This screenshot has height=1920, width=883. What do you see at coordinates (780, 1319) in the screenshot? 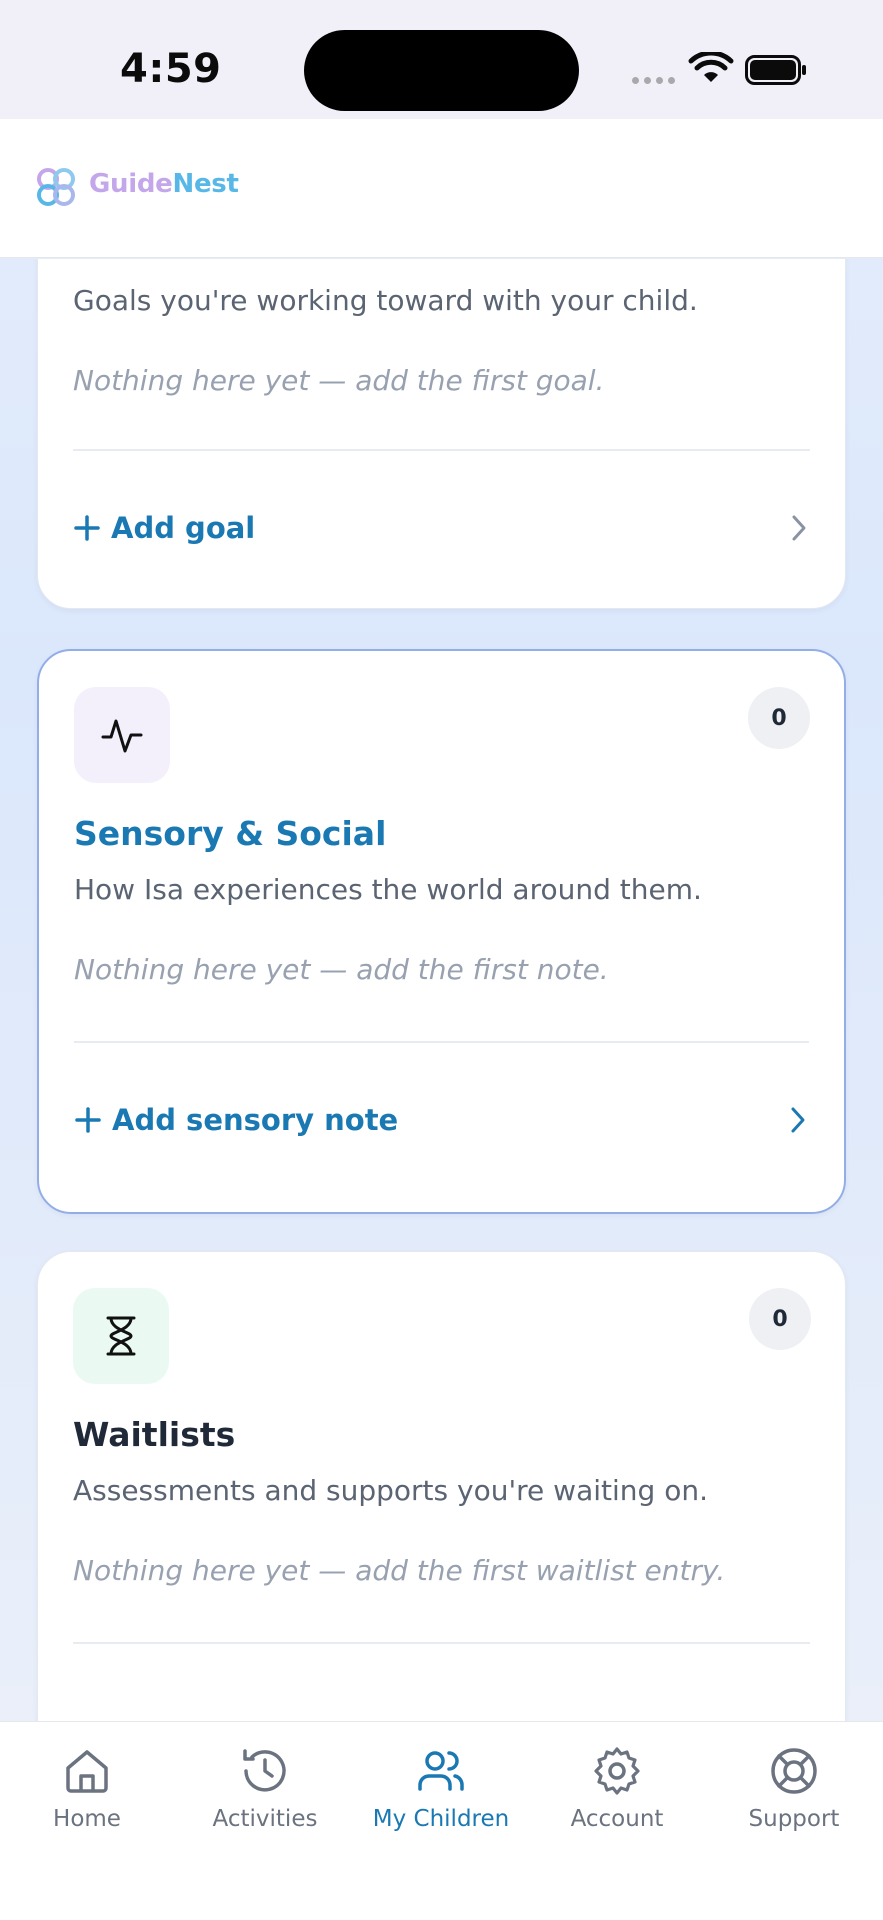
I see `waitlist-count-badge: 0` at bounding box center [780, 1319].